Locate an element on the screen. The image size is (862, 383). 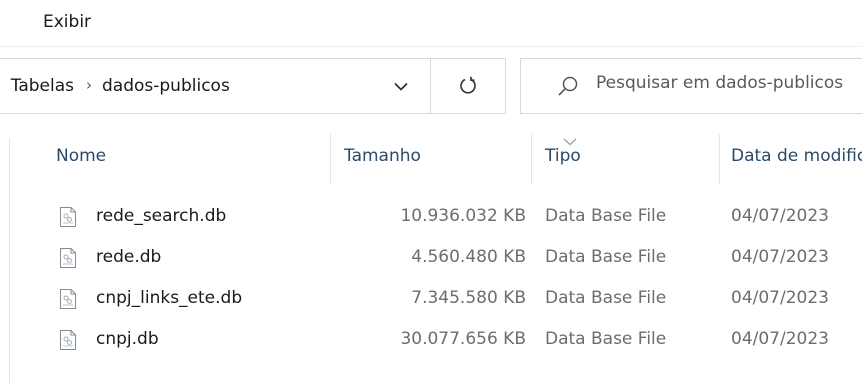
search-icon is located at coordinates (568, 86).